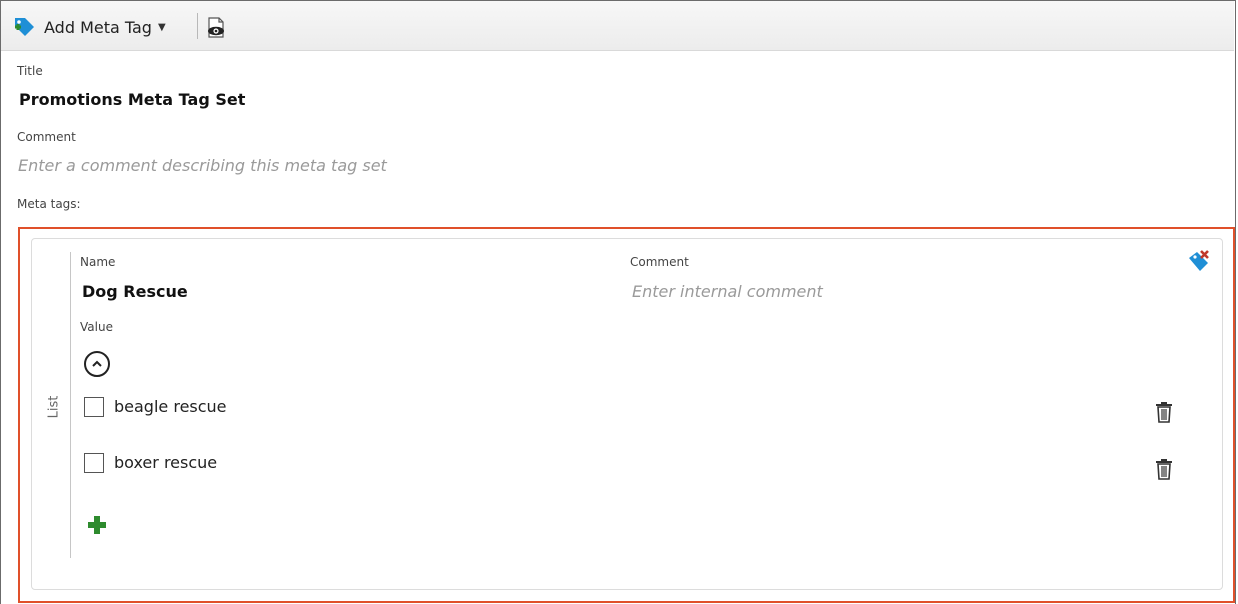 Image resolution: width=1238 pixels, height=604 pixels. Describe the element at coordinates (98, 262) in the screenshot. I see `name-label: Name` at that location.